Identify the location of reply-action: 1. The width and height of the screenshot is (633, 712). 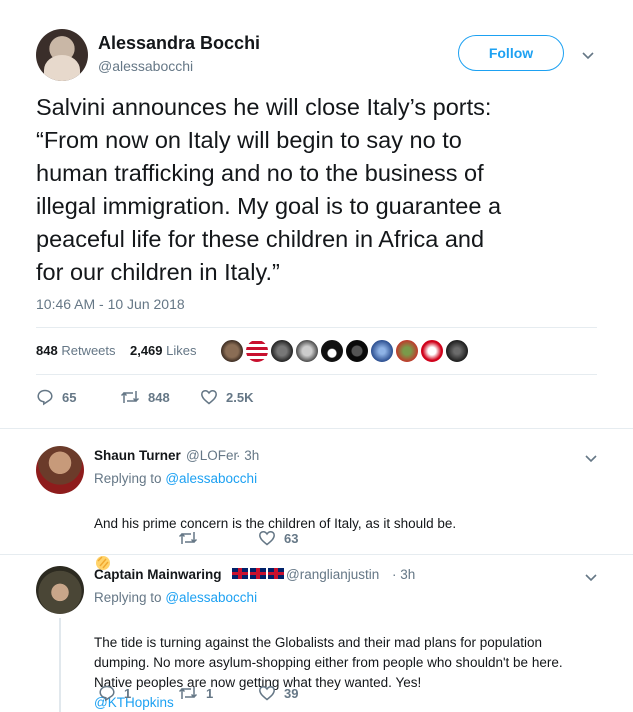
(114, 693).